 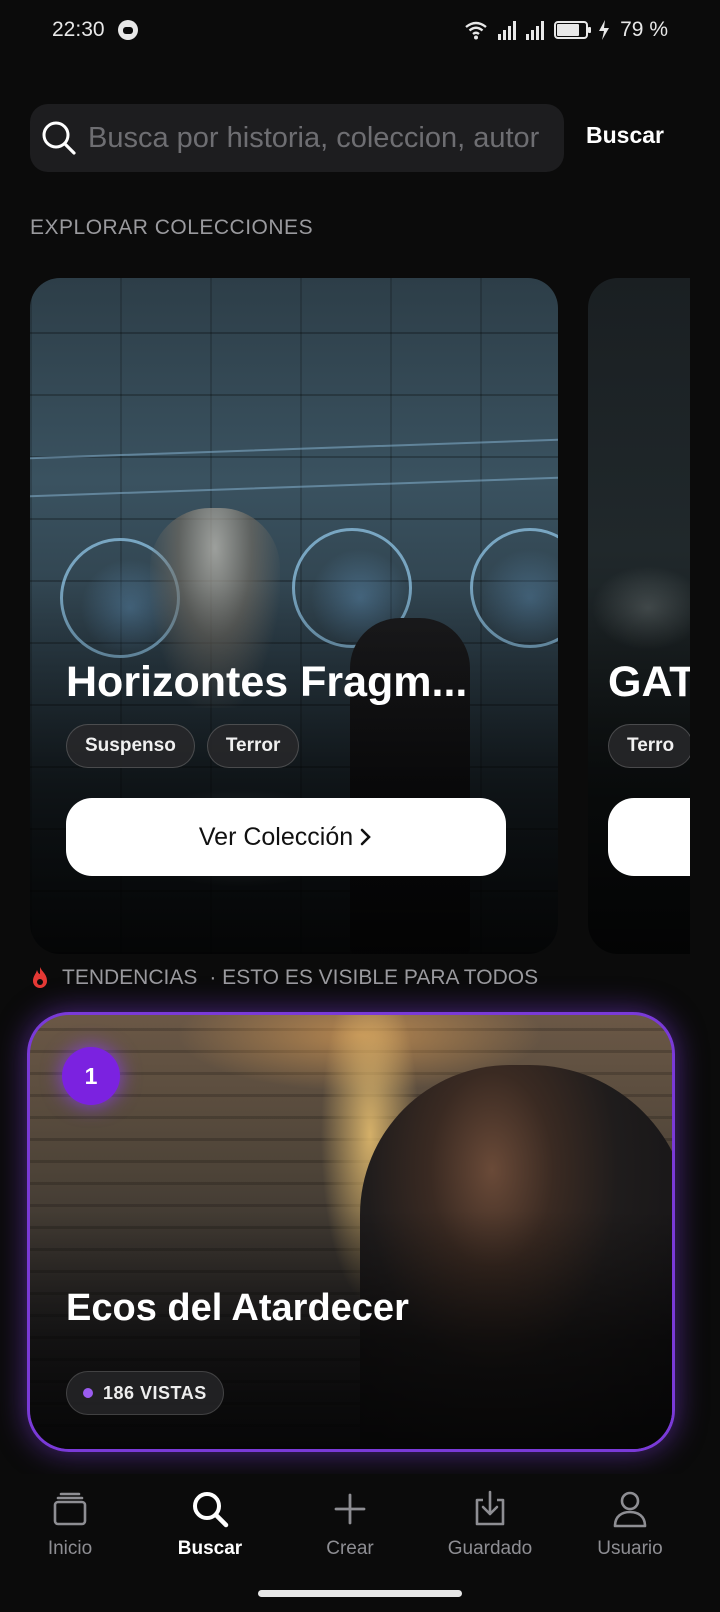 What do you see at coordinates (476, 30) in the screenshot?
I see `wifi-icon` at bounding box center [476, 30].